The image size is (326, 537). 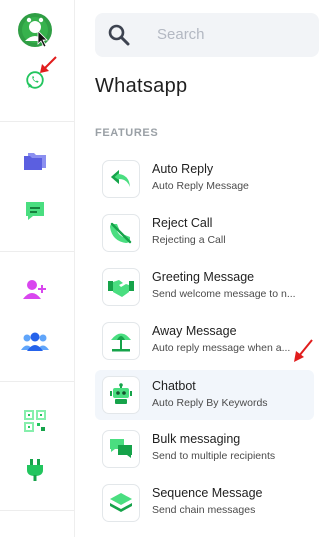 I want to click on reply-icon, so click(x=120, y=178).